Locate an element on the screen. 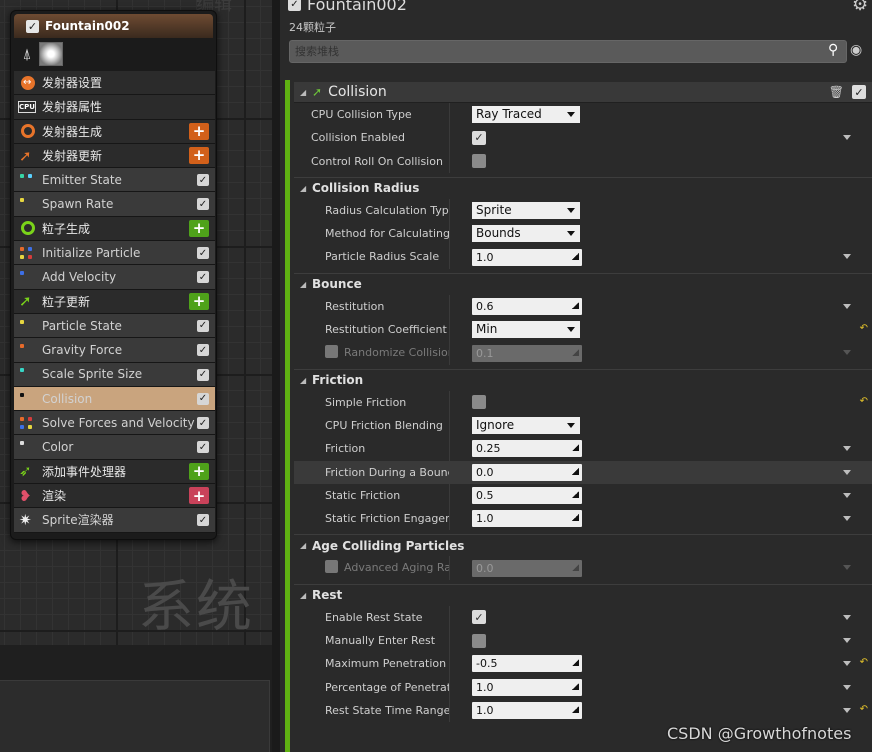 The image size is (872, 752). details-enable-checkbox: ✓ is located at coordinates (294, 5).